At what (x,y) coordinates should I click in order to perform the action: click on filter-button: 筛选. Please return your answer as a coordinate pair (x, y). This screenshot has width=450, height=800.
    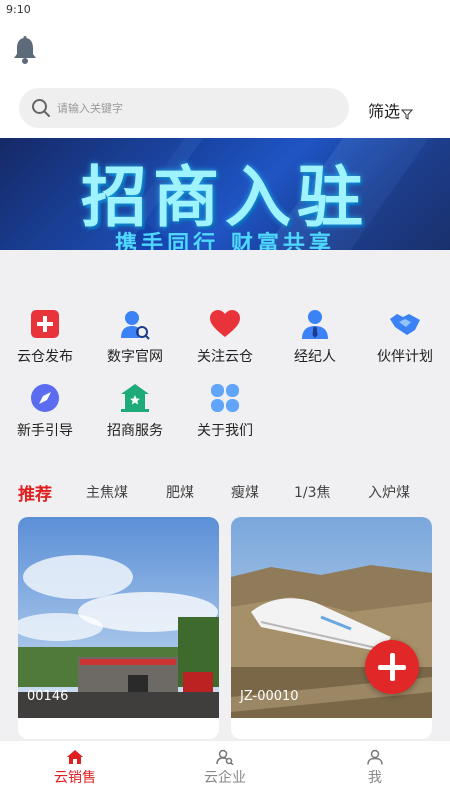
    Looking at the image, I should click on (391, 110).